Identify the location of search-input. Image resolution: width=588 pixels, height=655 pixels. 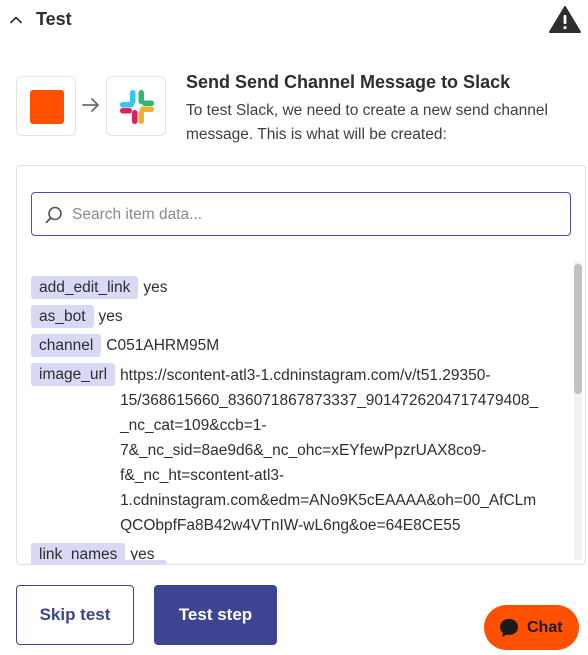
(312, 215).